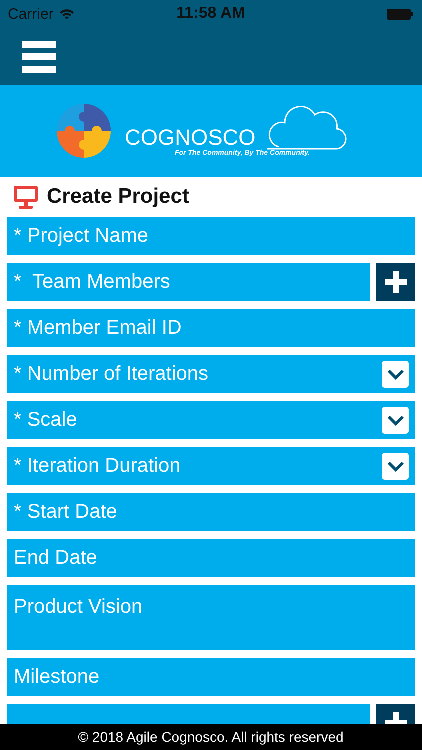 The height and width of the screenshot is (750, 422). Describe the element at coordinates (31, 14) in the screenshot. I see `carrier-name: Carrier` at that location.